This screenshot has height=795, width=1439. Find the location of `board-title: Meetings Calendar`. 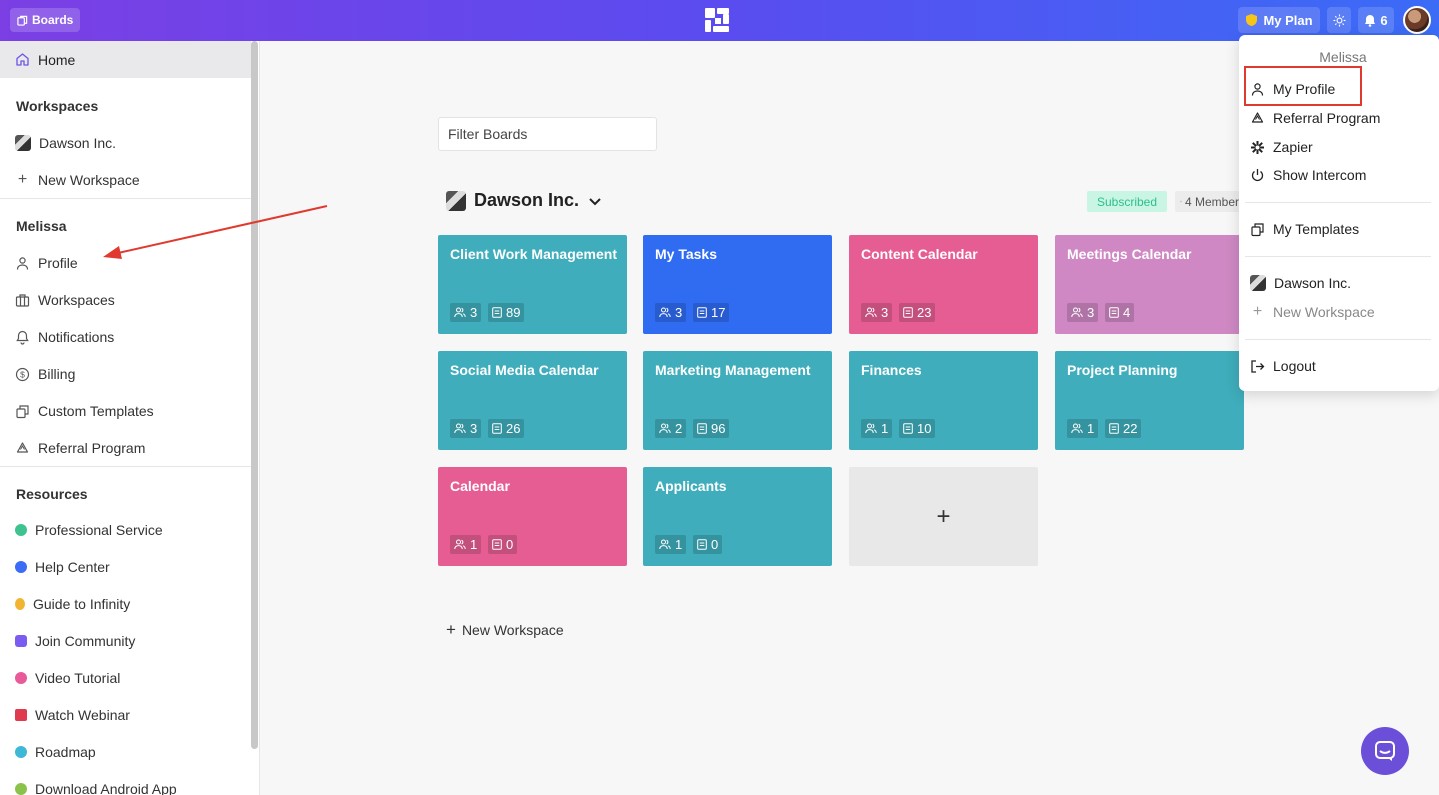

board-title: Meetings Calendar is located at coordinates (1129, 254).